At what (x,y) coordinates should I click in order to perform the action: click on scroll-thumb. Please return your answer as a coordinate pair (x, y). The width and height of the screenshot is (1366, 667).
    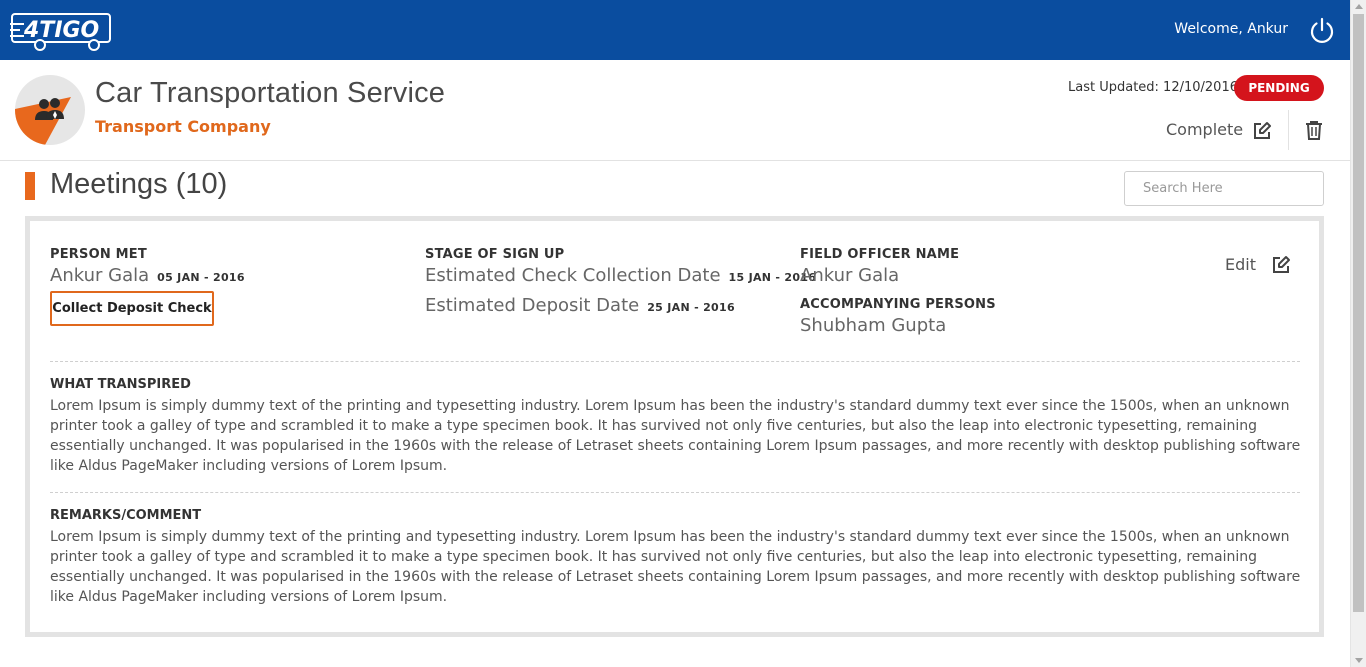
    Looking at the image, I should click on (1358, 313).